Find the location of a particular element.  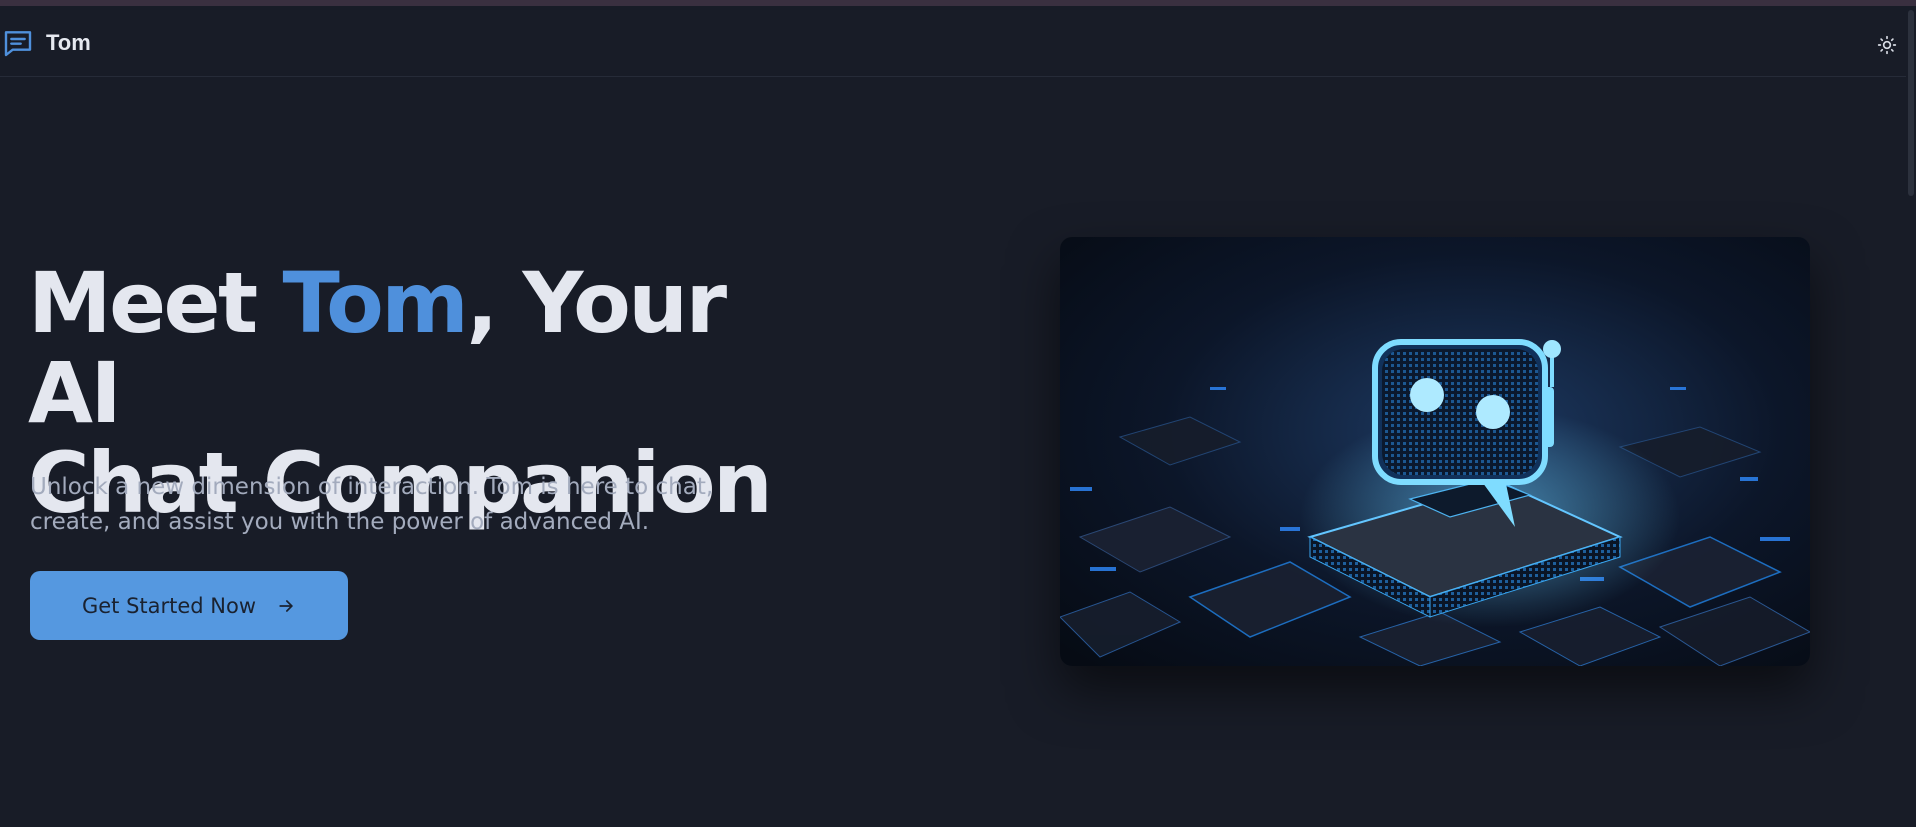

theme-toggle-button is located at coordinates (1887, 45).